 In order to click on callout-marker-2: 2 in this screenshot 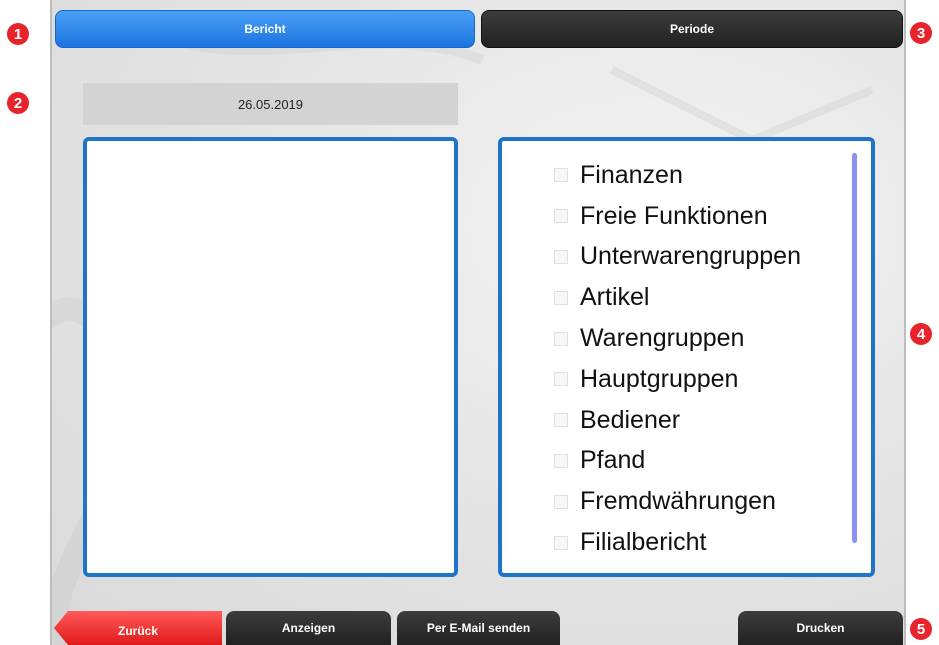, I will do `click(18, 103)`.